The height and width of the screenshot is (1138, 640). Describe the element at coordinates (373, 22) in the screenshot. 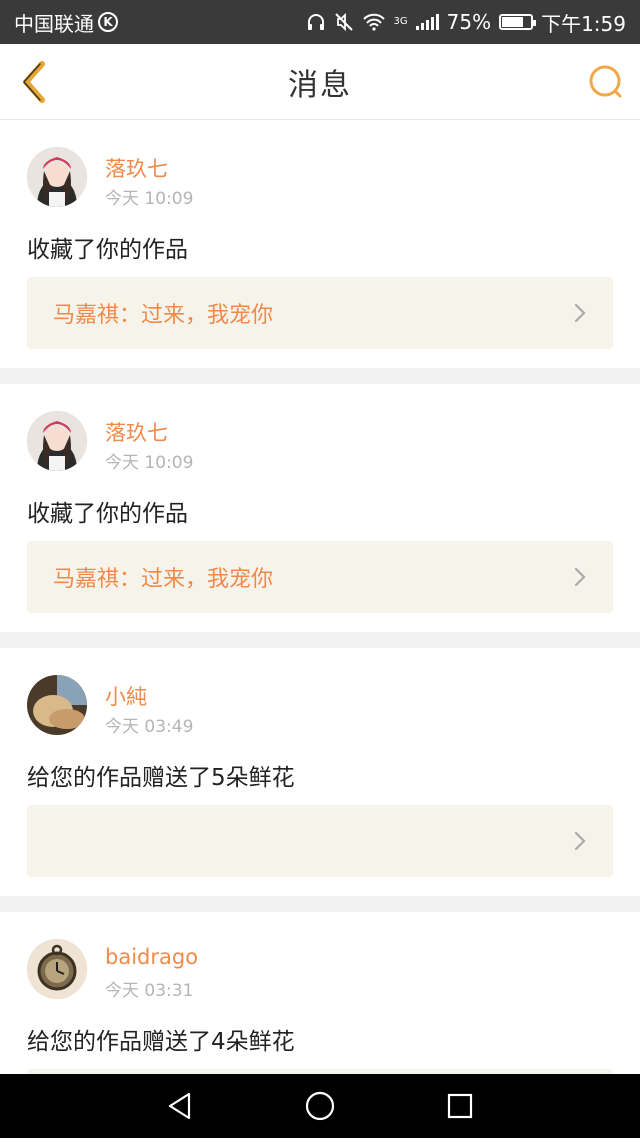

I see `wifi-icon` at that location.